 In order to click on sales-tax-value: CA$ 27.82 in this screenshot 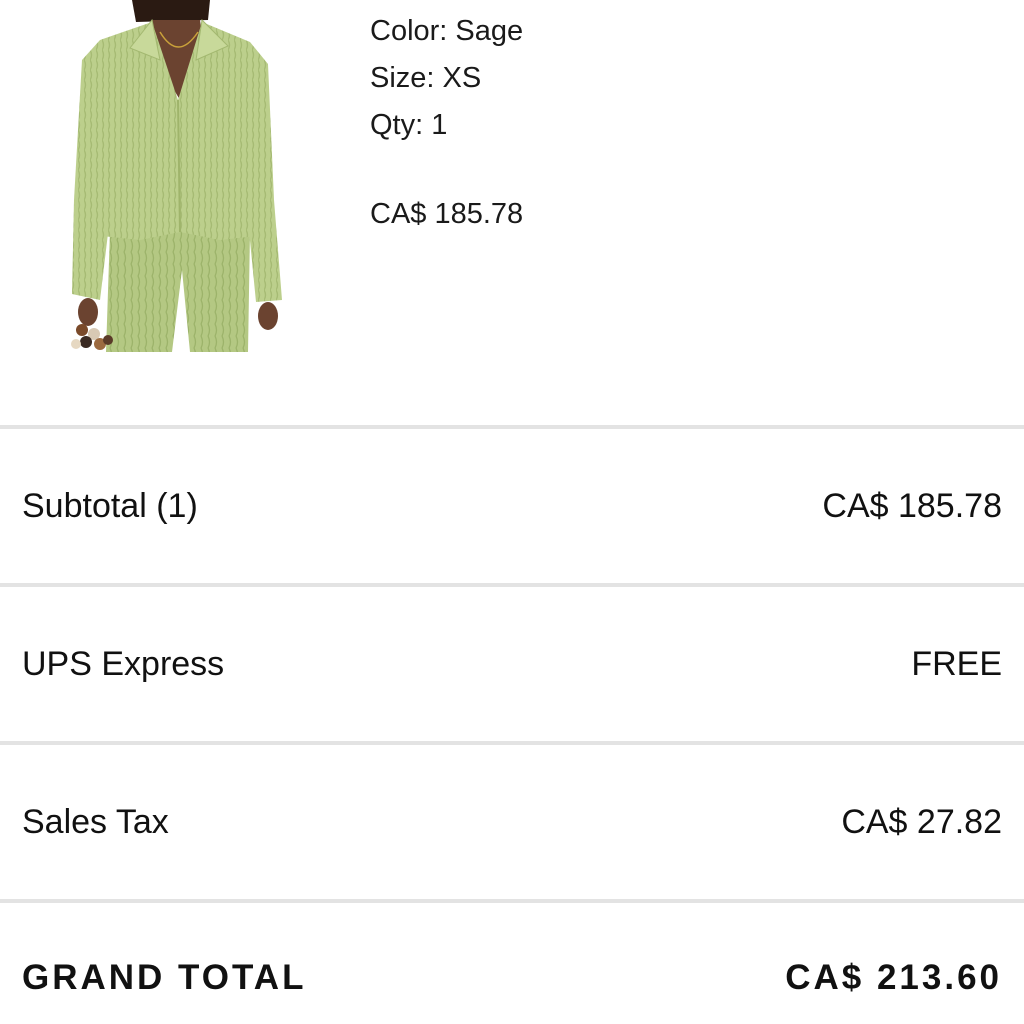, I will do `click(921, 821)`.